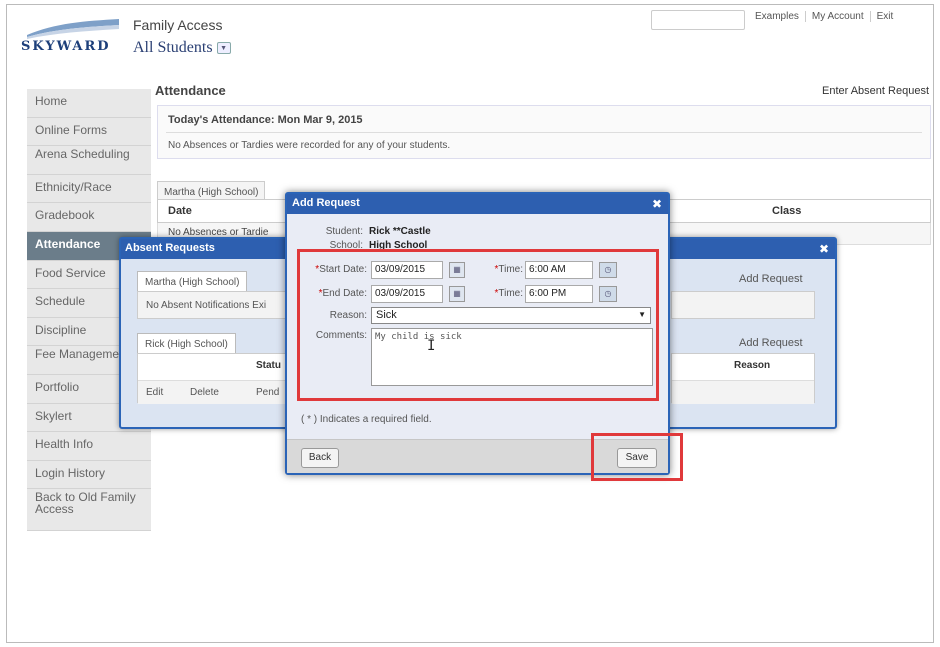  What do you see at coordinates (173, 47) in the screenshot?
I see `student-select-label: All Students` at bounding box center [173, 47].